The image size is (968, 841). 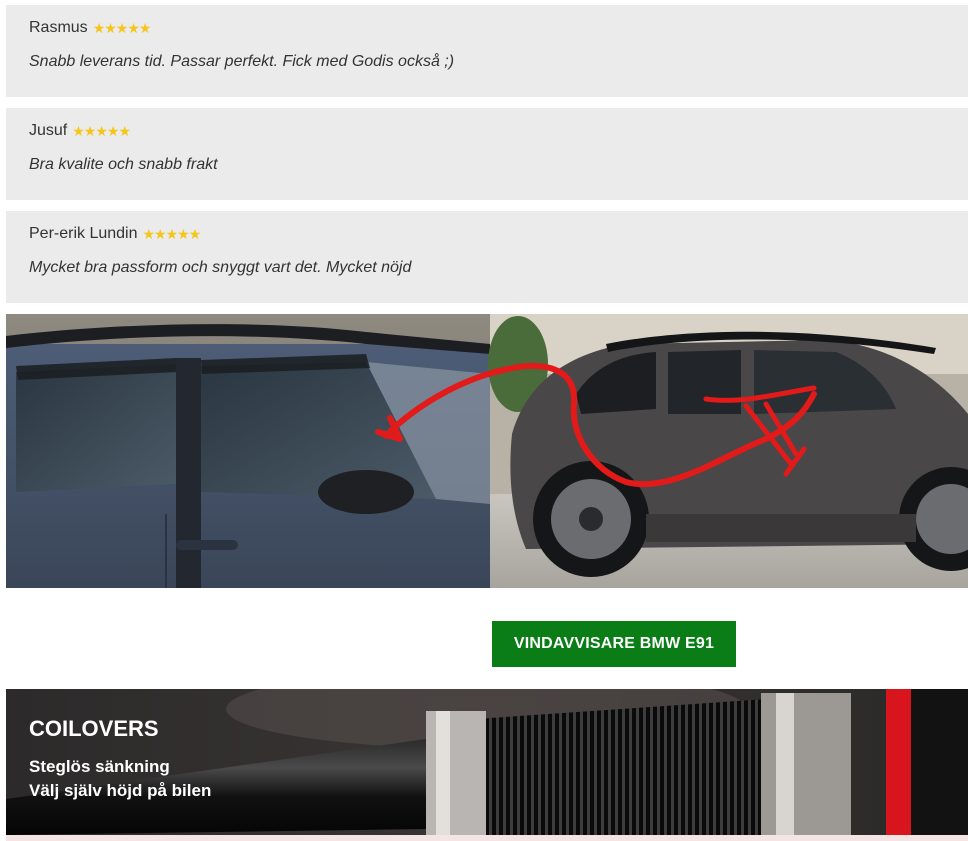 What do you see at coordinates (120, 790) in the screenshot?
I see `coilovers-feature-2: Välj själv höjd på bilen` at bounding box center [120, 790].